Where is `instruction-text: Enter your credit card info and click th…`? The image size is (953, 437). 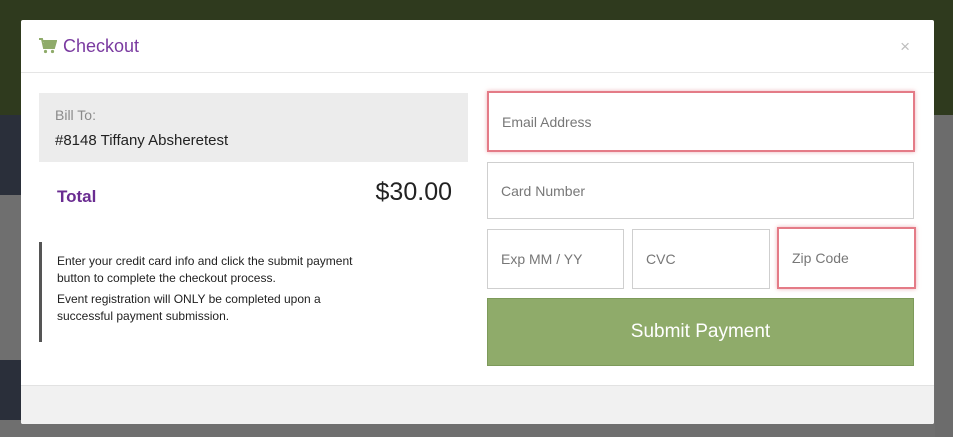 instruction-text: Enter your credit card info and click th… is located at coordinates (205, 261).